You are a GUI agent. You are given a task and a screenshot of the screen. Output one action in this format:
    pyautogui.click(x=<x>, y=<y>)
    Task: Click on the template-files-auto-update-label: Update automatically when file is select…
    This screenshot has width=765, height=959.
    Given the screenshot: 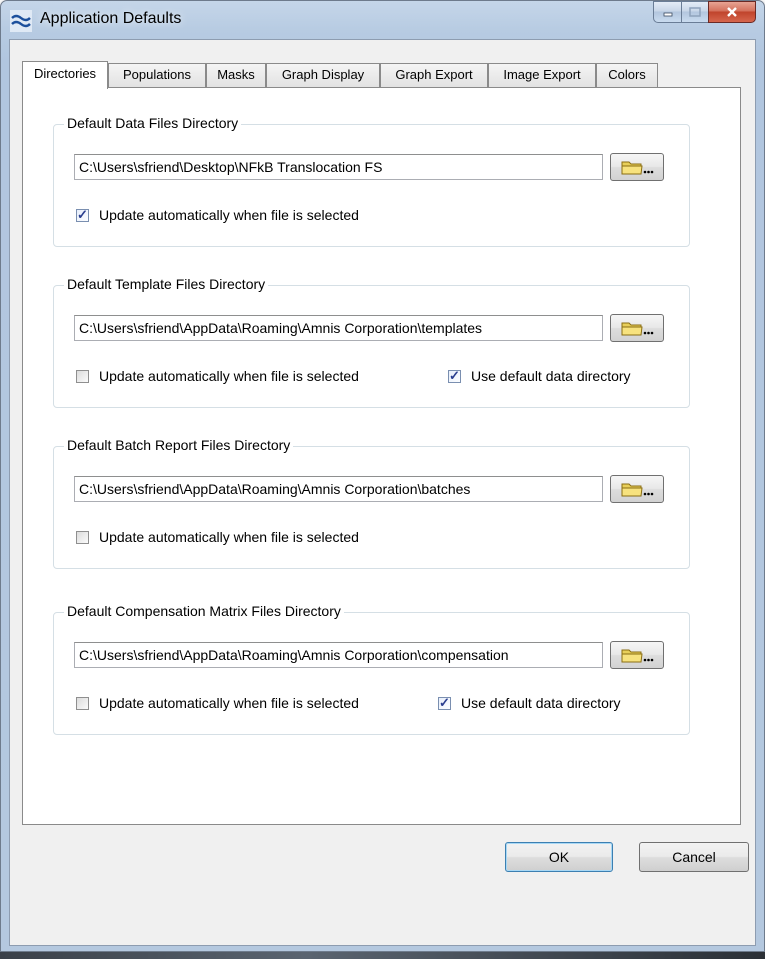 What is the action you would take?
    pyautogui.click(x=229, y=376)
    